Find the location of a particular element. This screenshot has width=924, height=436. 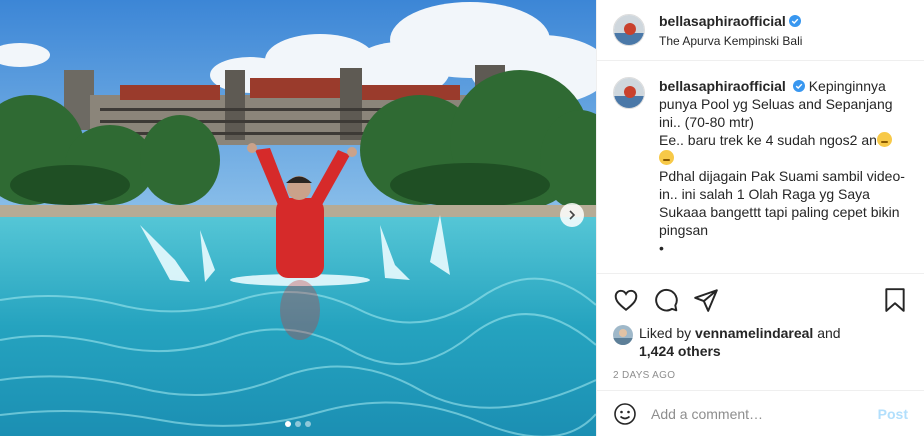

liked-by-prefix: Liked by is located at coordinates (665, 333).